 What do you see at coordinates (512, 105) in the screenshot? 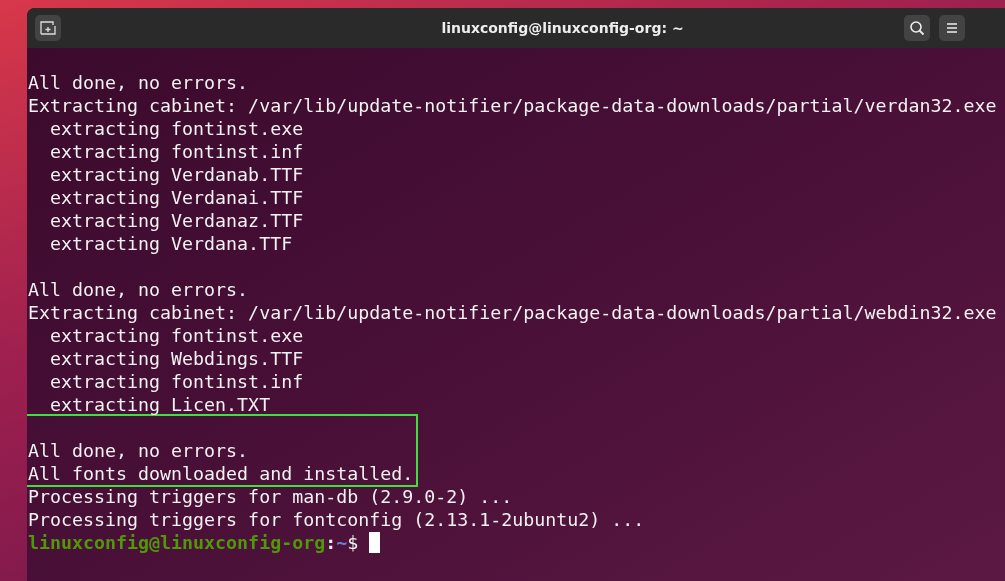
I see `terminal-line: Extracting cabinet: /var/lib/update-notifier/package-data-downloads/partial/verdan32.exe` at bounding box center [512, 105].